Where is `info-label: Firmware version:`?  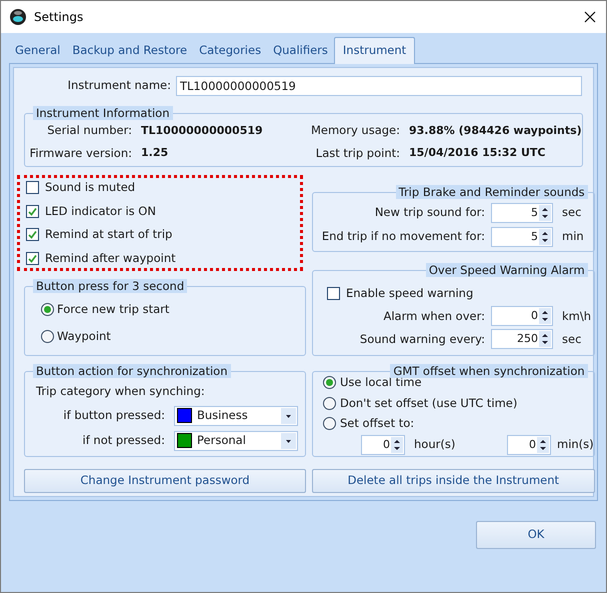 info-label: Firmware version: is located at coordinates (80, 153).